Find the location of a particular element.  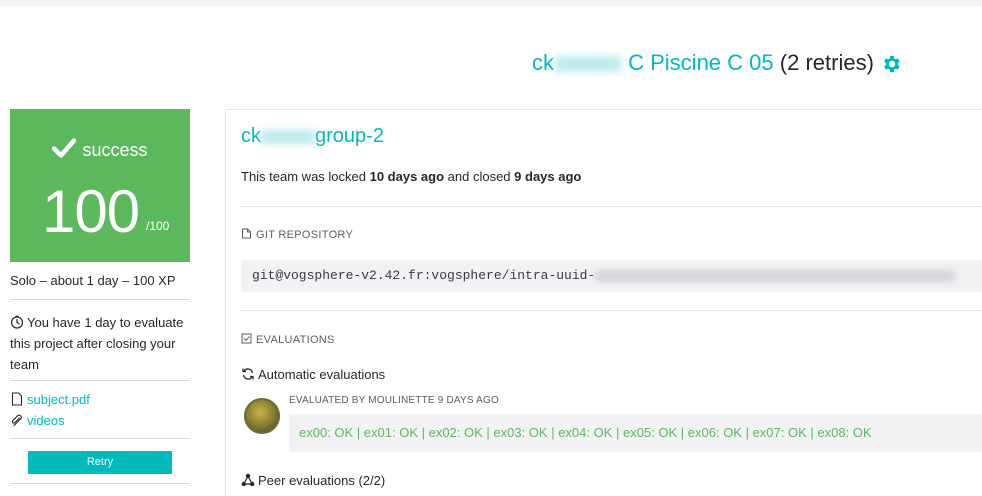

automatic-evaluations-heading: Automatic evaluations is located at coordinates (313, 374).